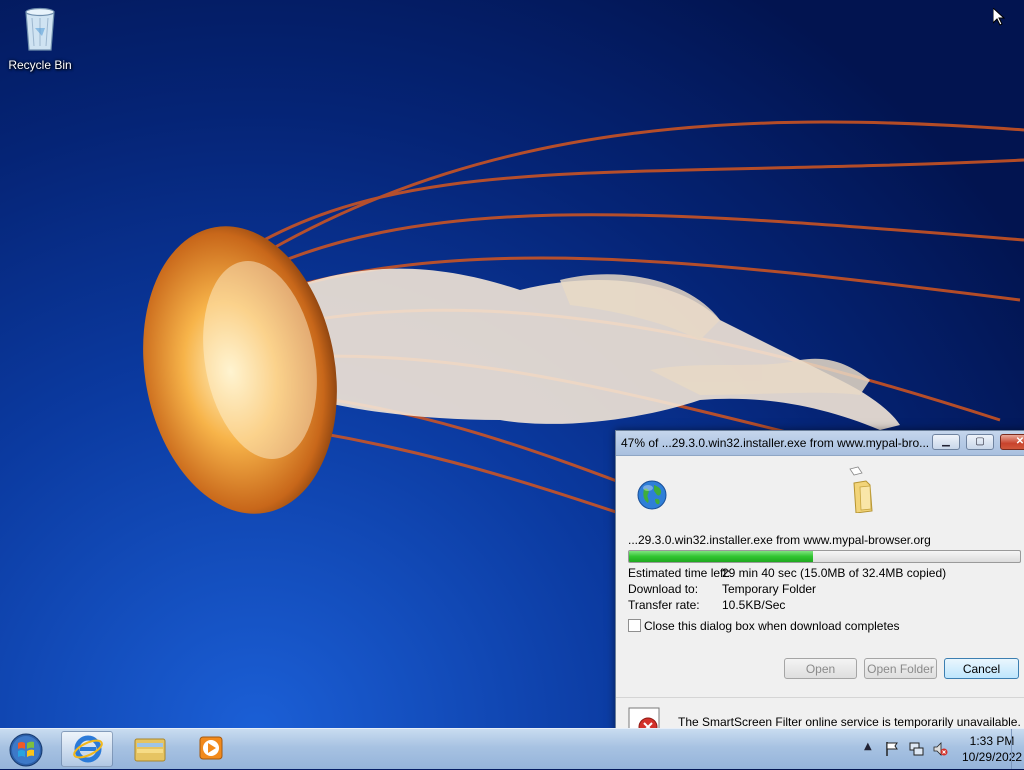 This screenshot has width=1024, height=770. I want to click on internet-explorer-icon, so click(88, 749).